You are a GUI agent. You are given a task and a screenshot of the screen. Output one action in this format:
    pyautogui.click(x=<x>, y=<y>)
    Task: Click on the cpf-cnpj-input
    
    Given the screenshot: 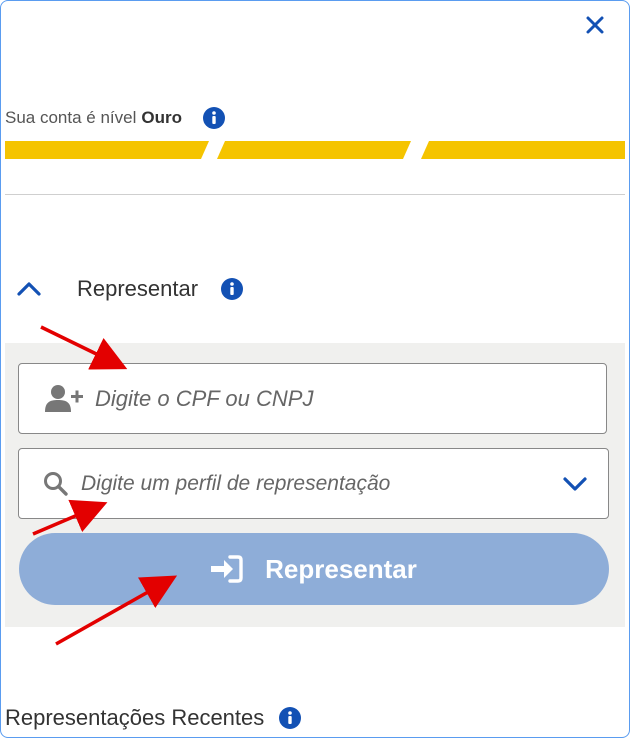 What is the action you would take?
    pyautogui.click(x=349, y=398)
    